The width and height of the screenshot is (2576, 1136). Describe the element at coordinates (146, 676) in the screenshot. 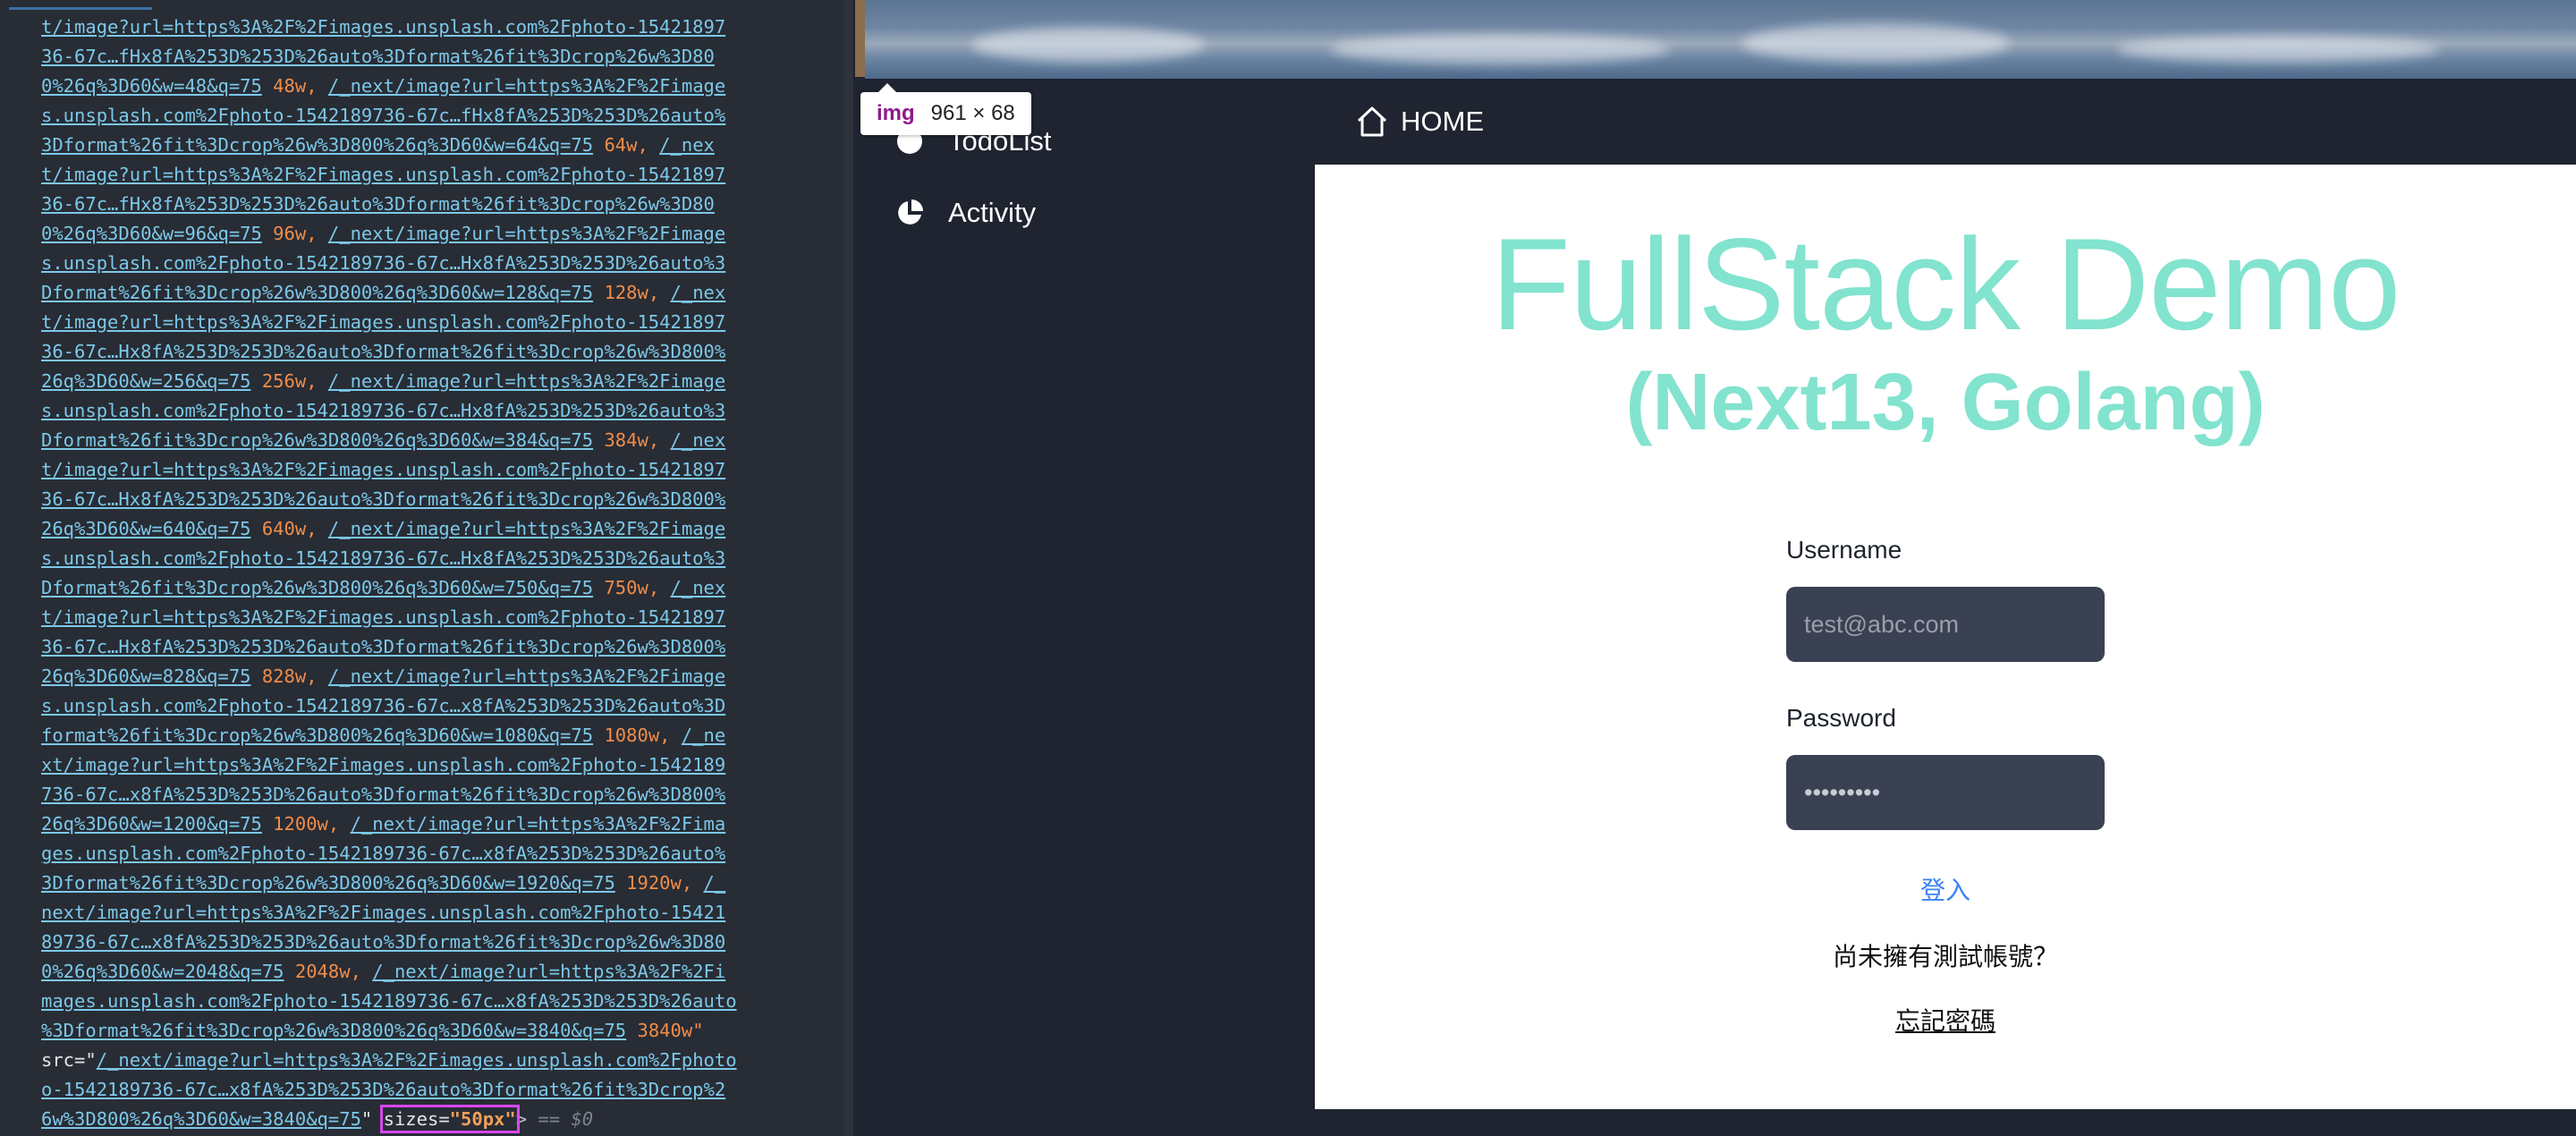

I see `srcset-url-link: 26q%3D60&w=828&q=75` at that location.